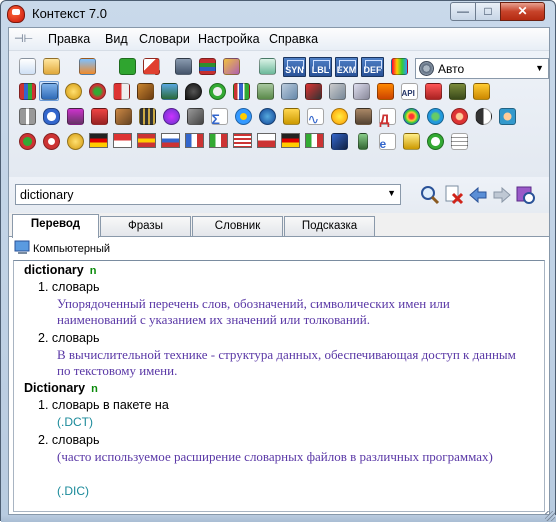 The height and width of the screenshot is (522, 556). Describe the element at coordinates (457, 91) in the screenshot. I see `tank-icon` at that location.